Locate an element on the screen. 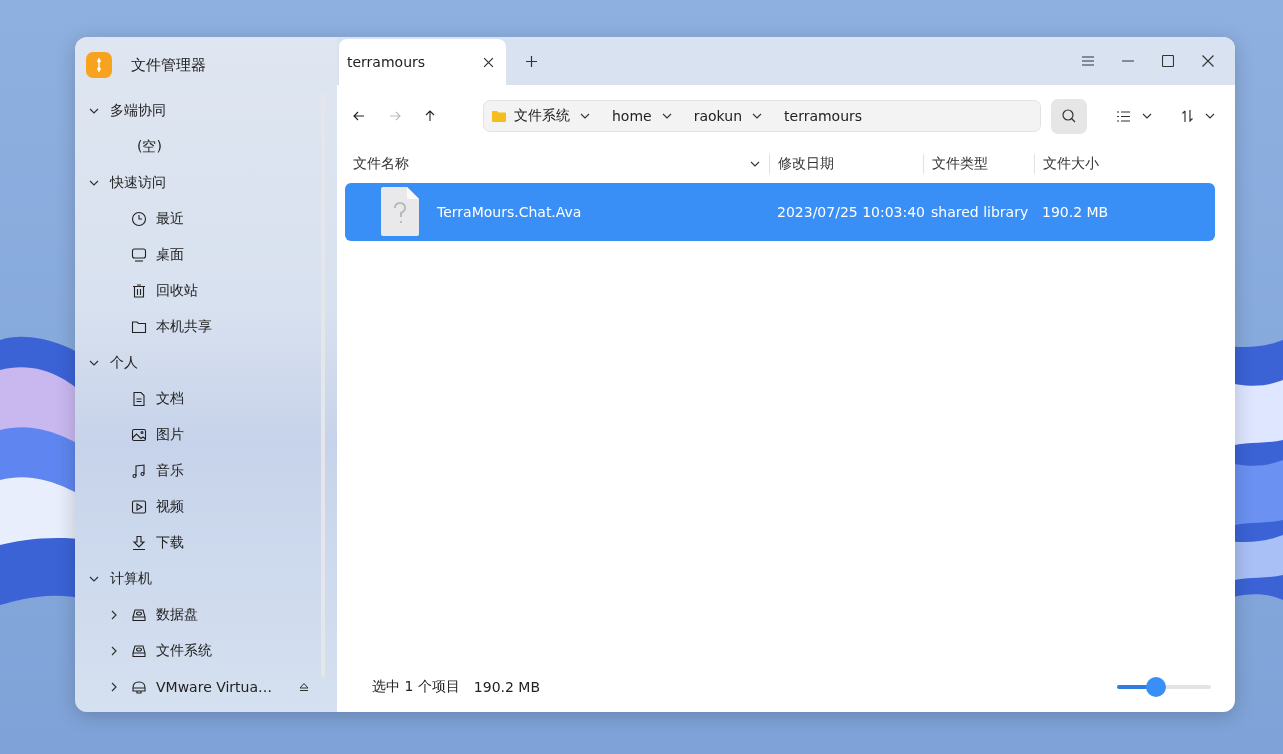 This screenshot has height=754, width=1283. sidebar-item: 视频 is located at coordinates (206, 507).